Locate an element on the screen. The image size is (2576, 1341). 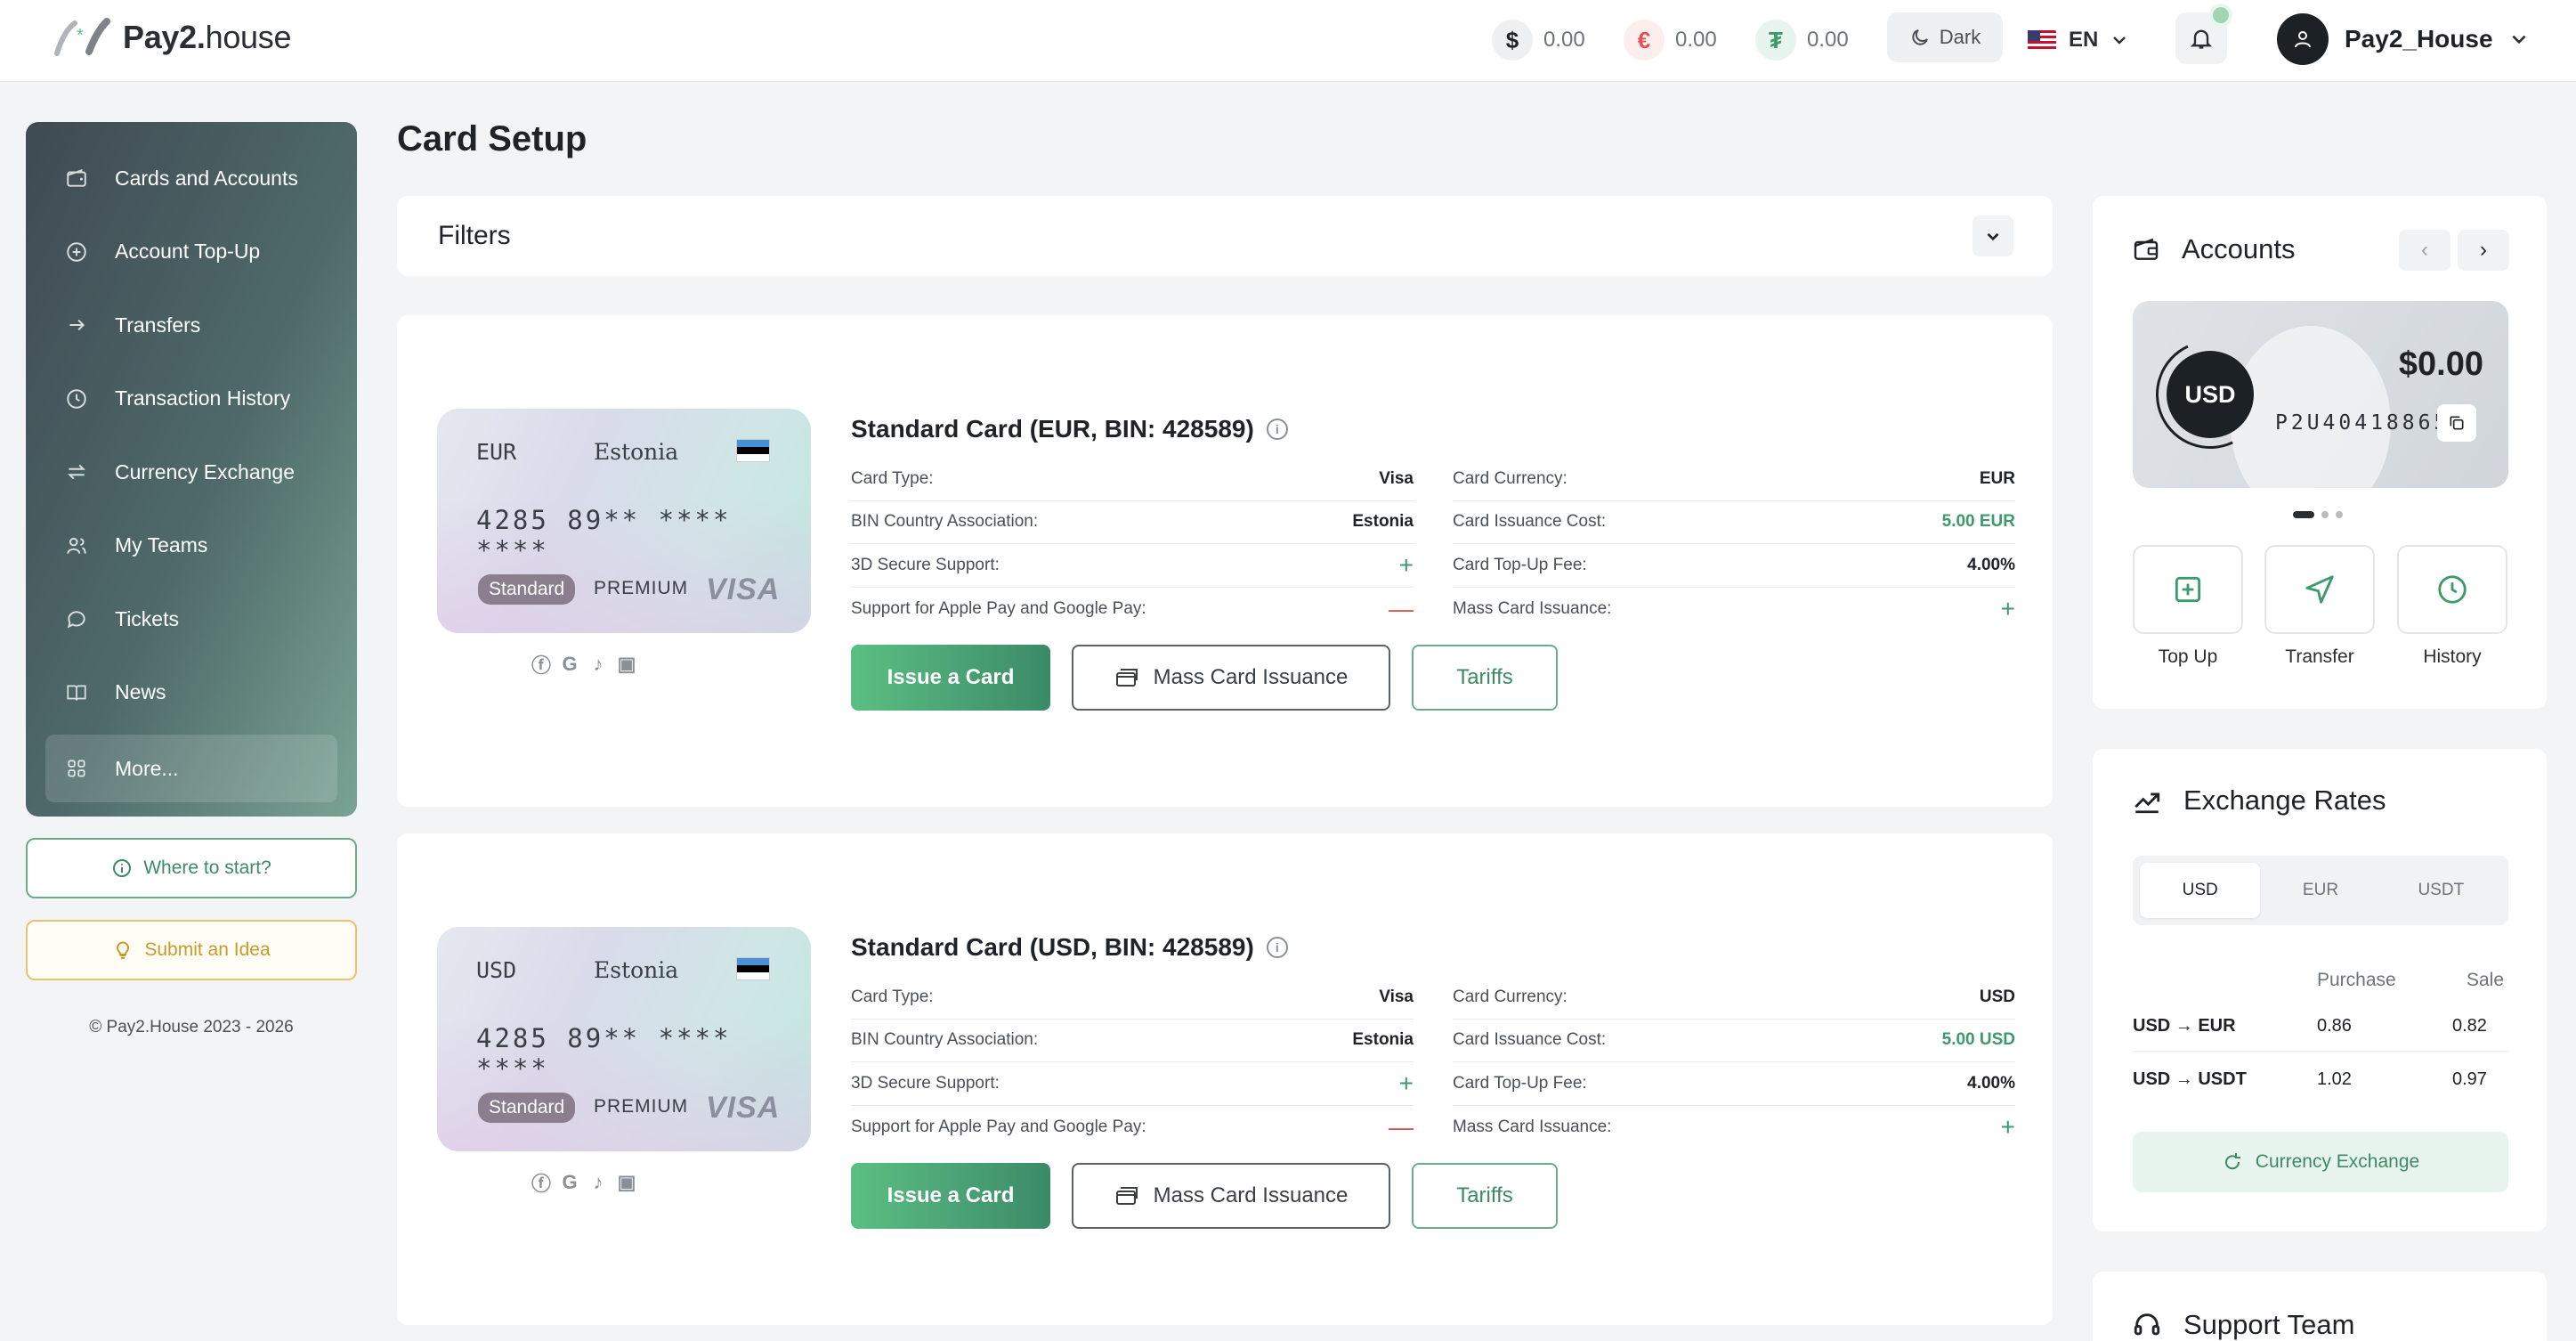
google-icon: G is located at coordinates (570, 1182).